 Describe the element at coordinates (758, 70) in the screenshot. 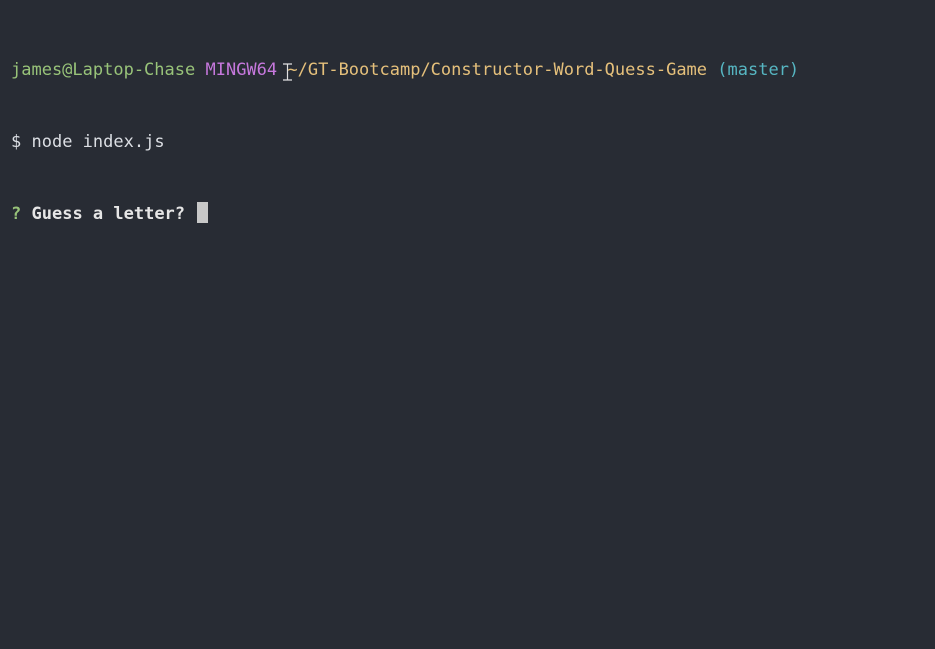

I see `git-branch: (master)` at that location.